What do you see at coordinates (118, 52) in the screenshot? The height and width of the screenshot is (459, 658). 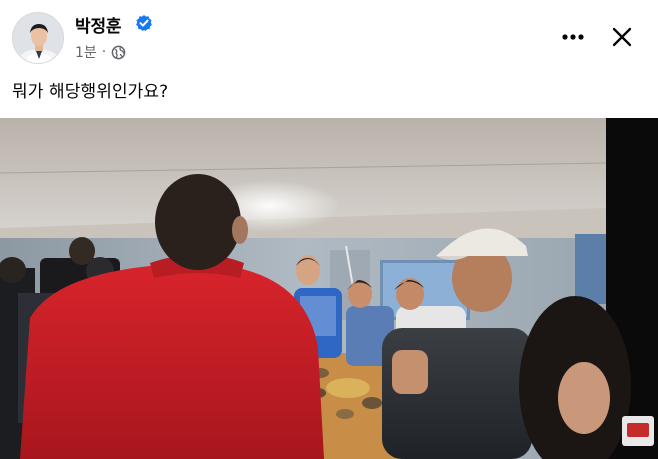 I see `globe-icon` at bounding box center [118, 52].